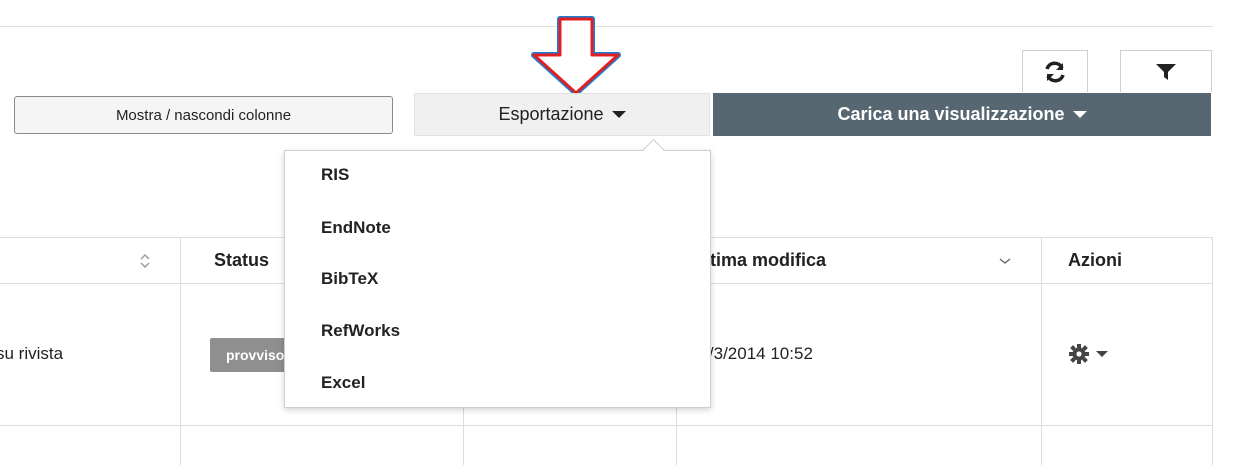 Image resolution: width=1245 pixels, height=465 pixels. Describe the element at coordinates (145, 261) in the screenshot. I see `sort-icon` at that location.